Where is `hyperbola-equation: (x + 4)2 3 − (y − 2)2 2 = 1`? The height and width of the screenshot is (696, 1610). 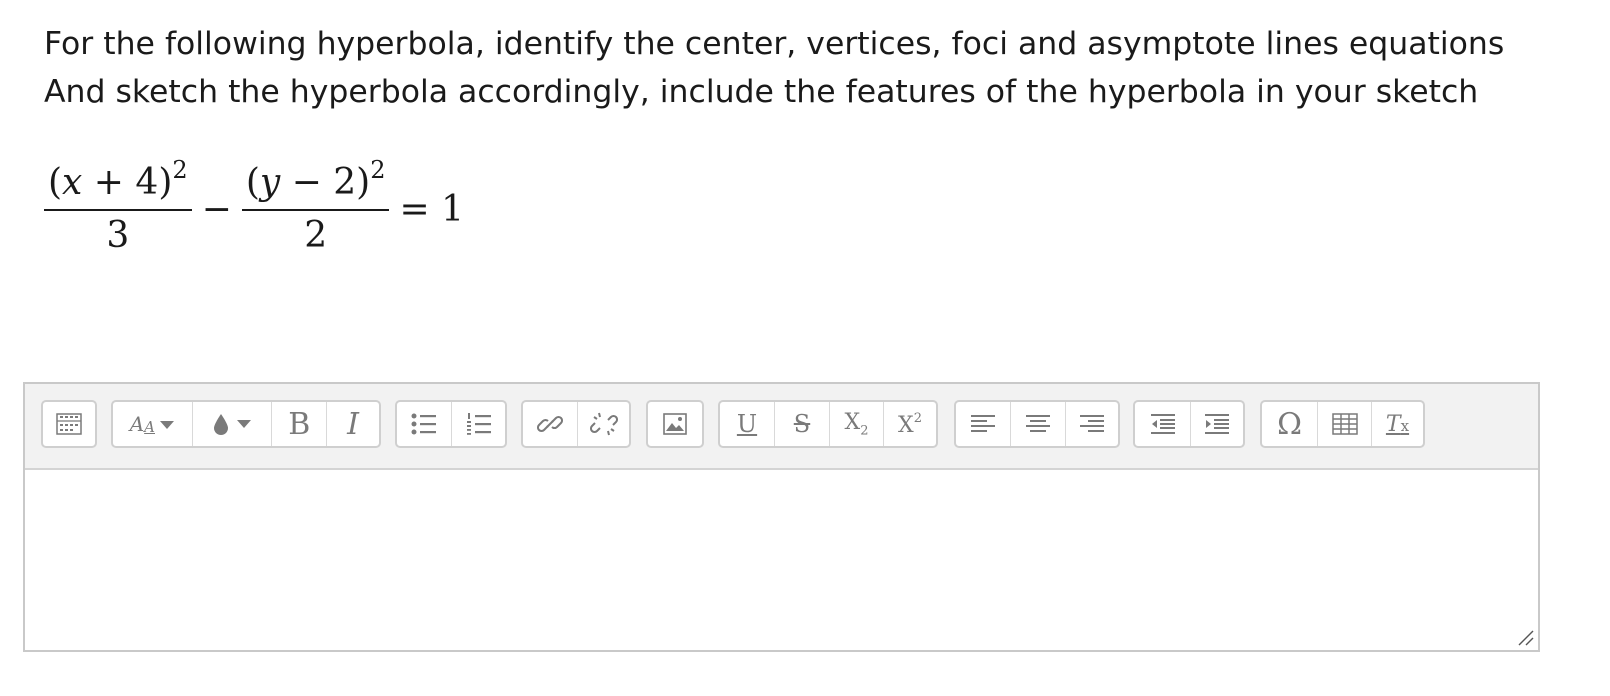
hyperbola-equation: (x + 4)2 3 − (y − 2)2 2 = 1 is located at coordinates (259, 207).